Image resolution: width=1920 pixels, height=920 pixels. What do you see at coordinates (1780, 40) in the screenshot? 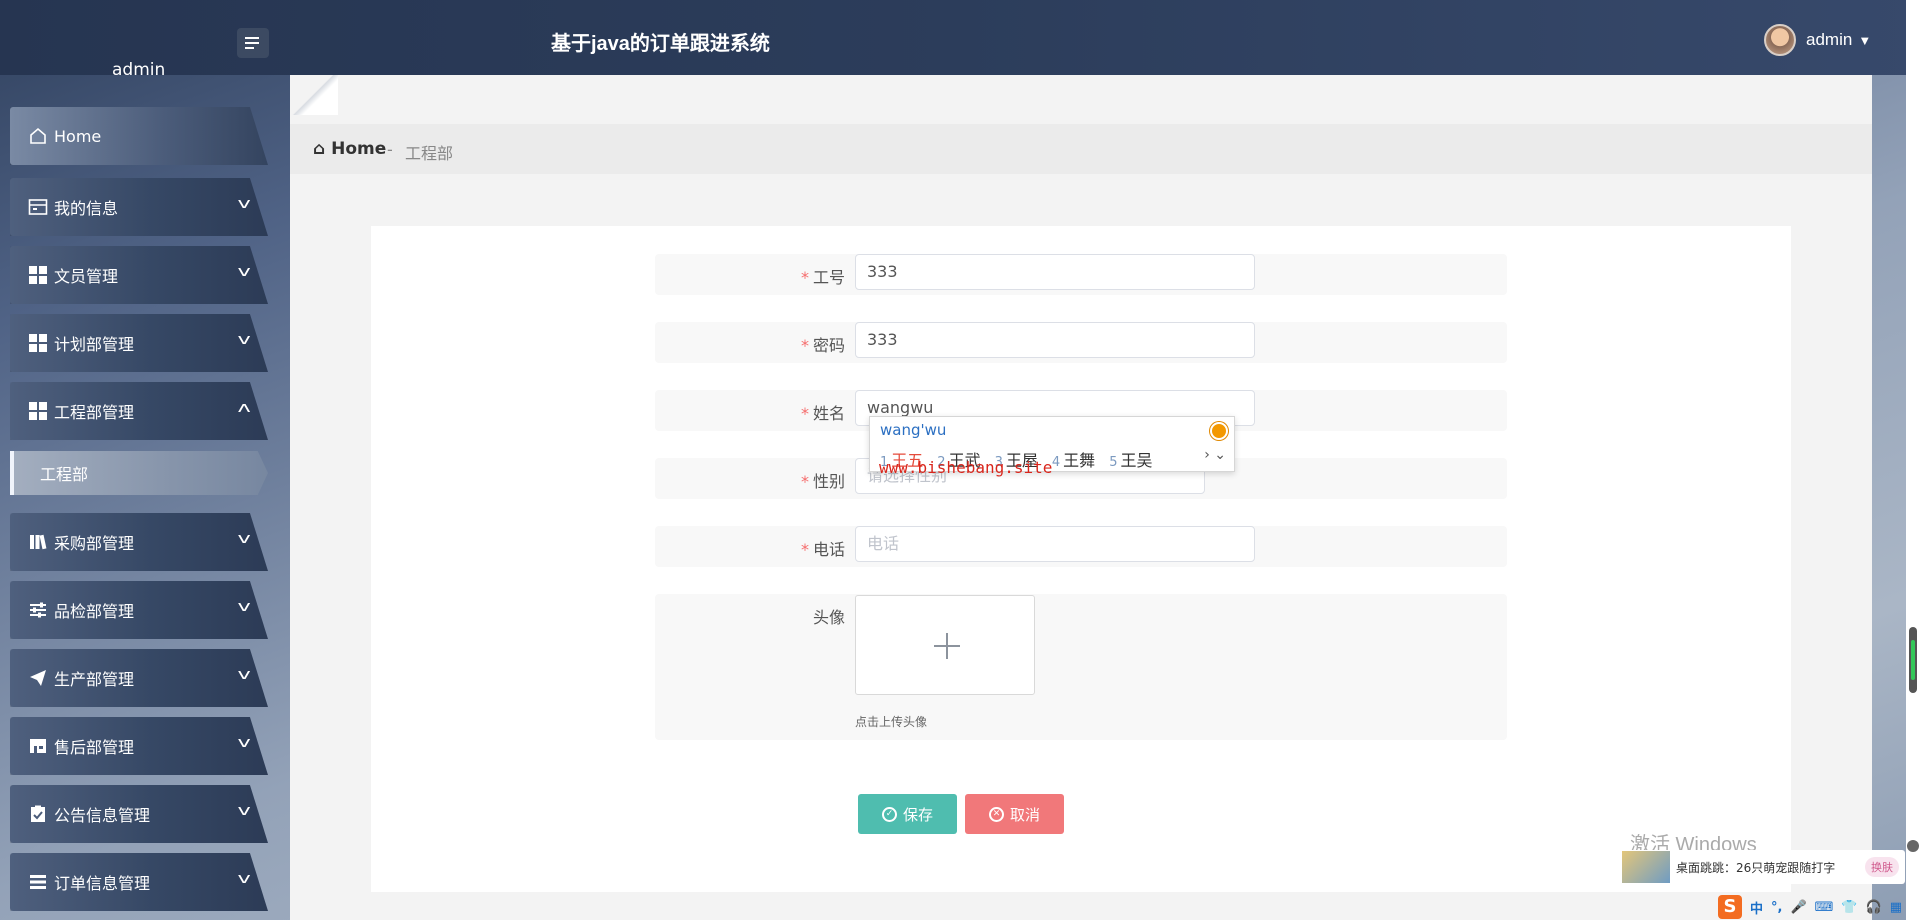
I see `avatar` at bounding box center [1780, 40].